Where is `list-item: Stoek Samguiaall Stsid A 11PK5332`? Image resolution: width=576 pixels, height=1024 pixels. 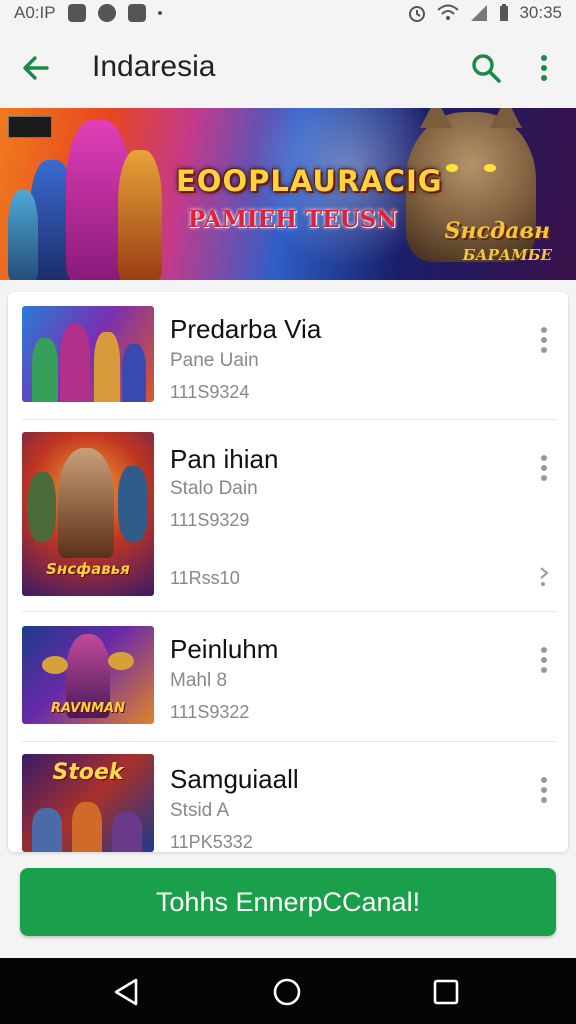 list-item: Stoek Samguiaall Stsid A 11PK5332 is located at coordinates (288, 797).